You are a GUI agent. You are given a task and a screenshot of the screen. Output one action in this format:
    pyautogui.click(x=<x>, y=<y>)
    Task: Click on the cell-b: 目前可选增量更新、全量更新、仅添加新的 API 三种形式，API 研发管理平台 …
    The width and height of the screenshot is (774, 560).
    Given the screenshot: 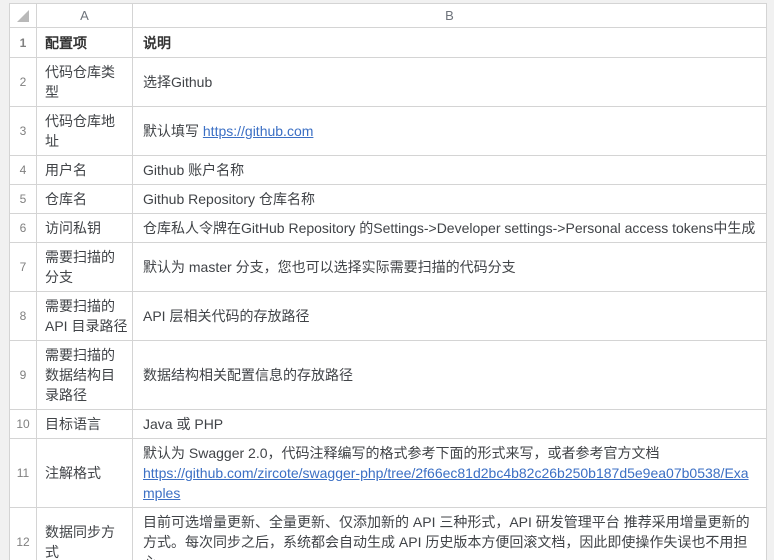 What is the action you would take?
    pyautogui.click(x=450, y=534)
    